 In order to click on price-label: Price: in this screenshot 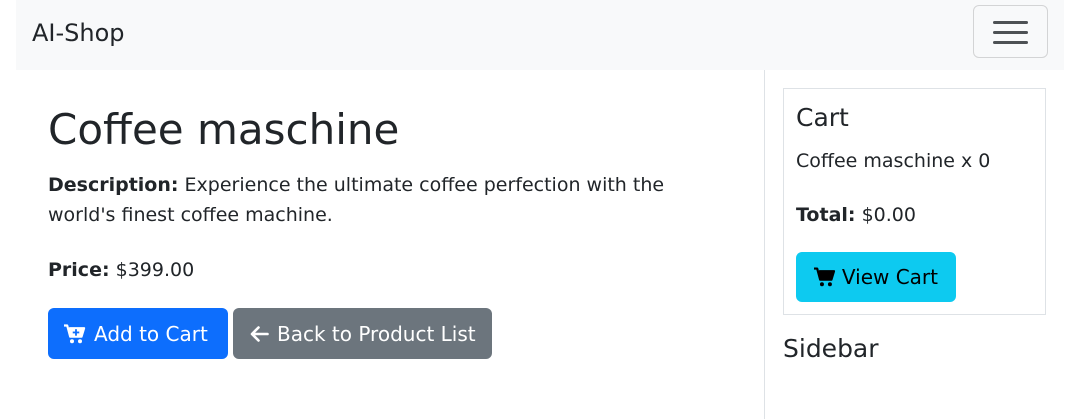, I will do `click(79, 270)`.